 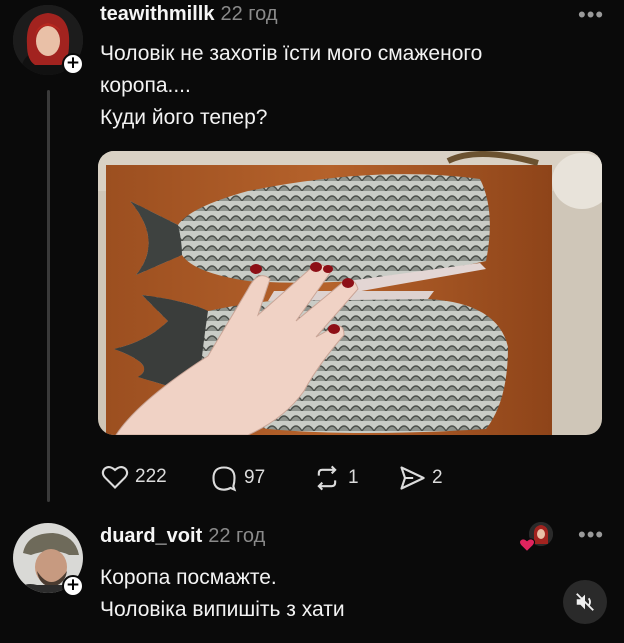 I want to click on post-time: 22 год, so click(x=249, y=14).